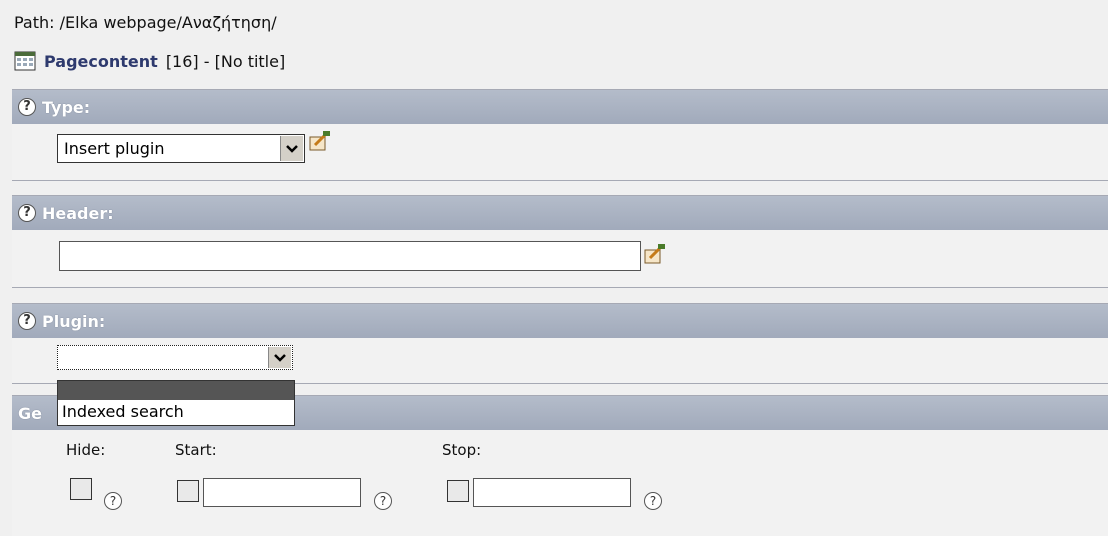 The image size is (1108, 536). Describe the element at coordinates (101, 61) in the screenshot. I see `record-type: Pagecontent` at that location.